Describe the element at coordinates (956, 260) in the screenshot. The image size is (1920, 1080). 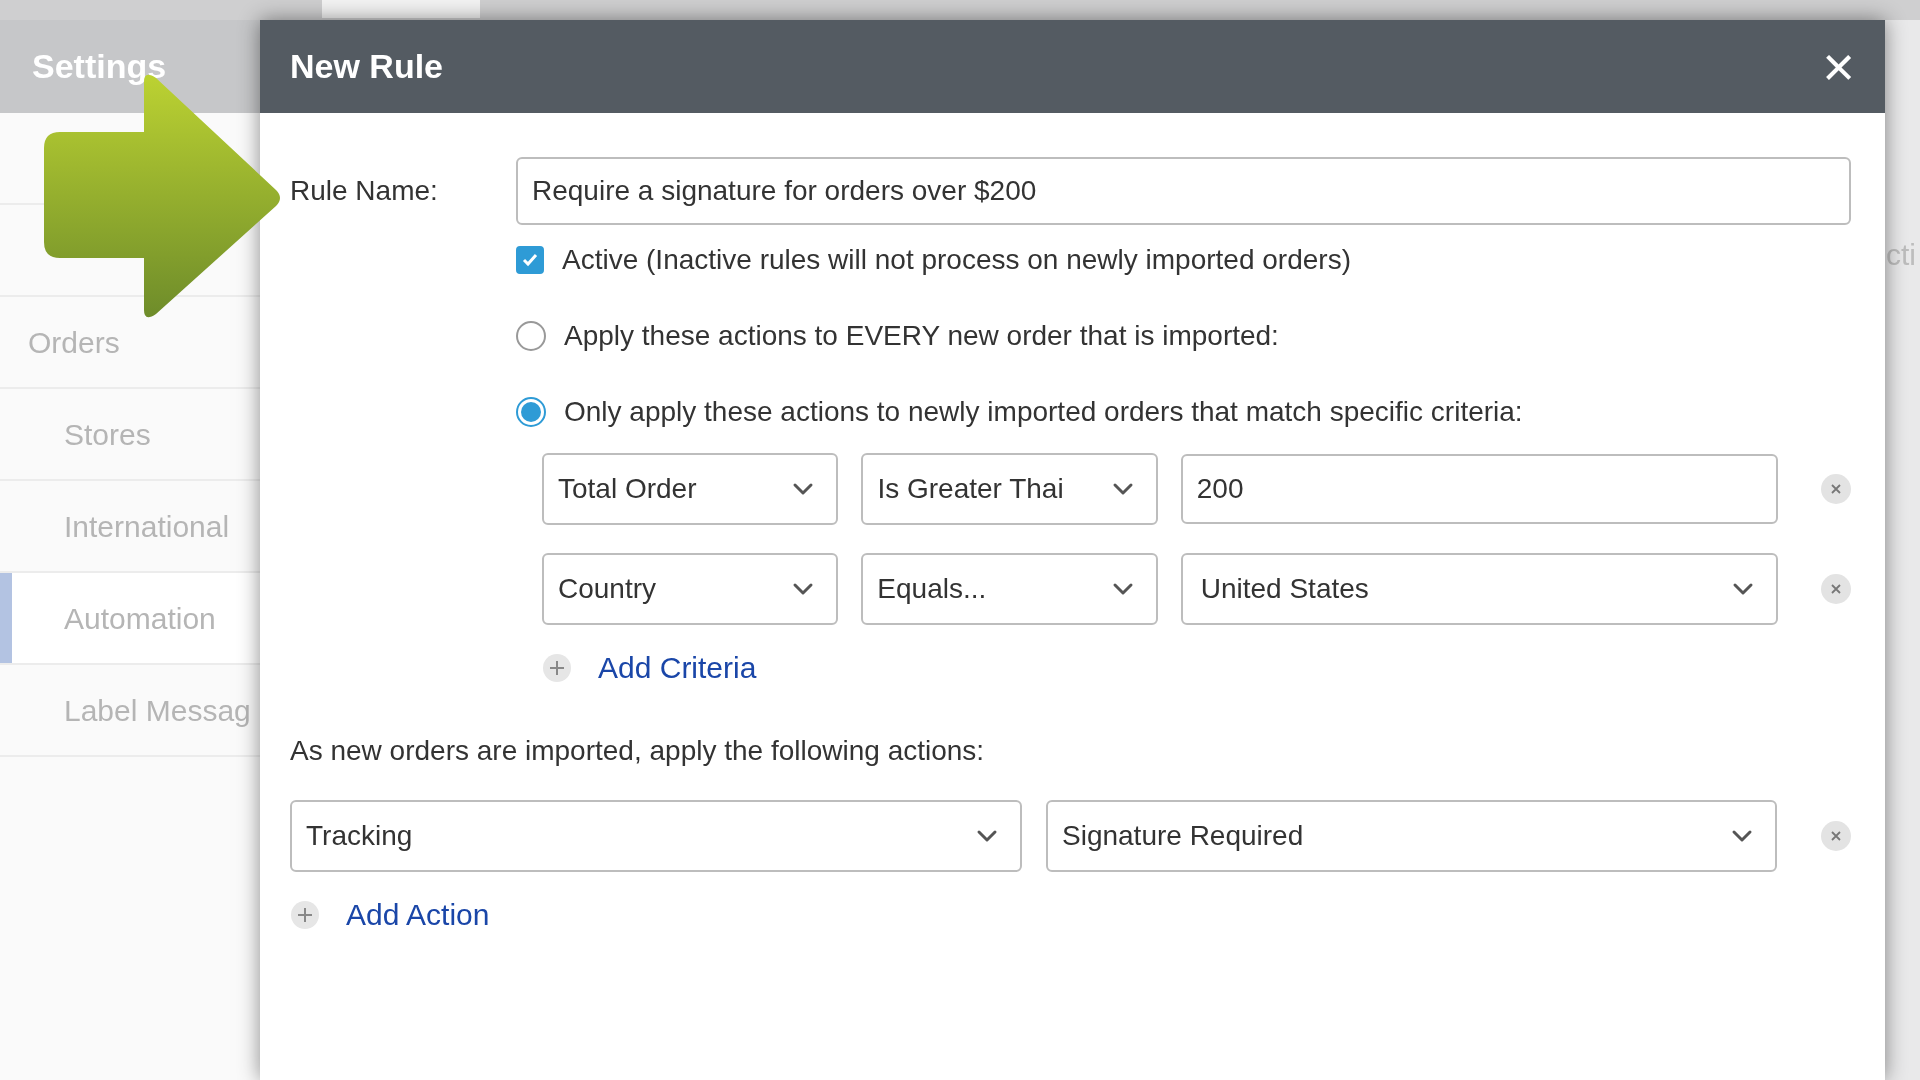
I see `checkbox-label: Active (Inactive rules will not process on newly imported orders)` at that location.